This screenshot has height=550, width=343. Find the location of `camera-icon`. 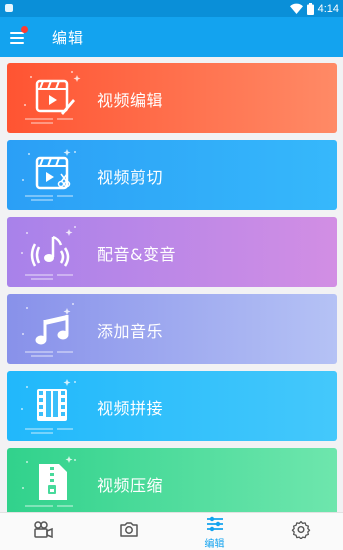

camera-icon is located at coordinates (128, 529).